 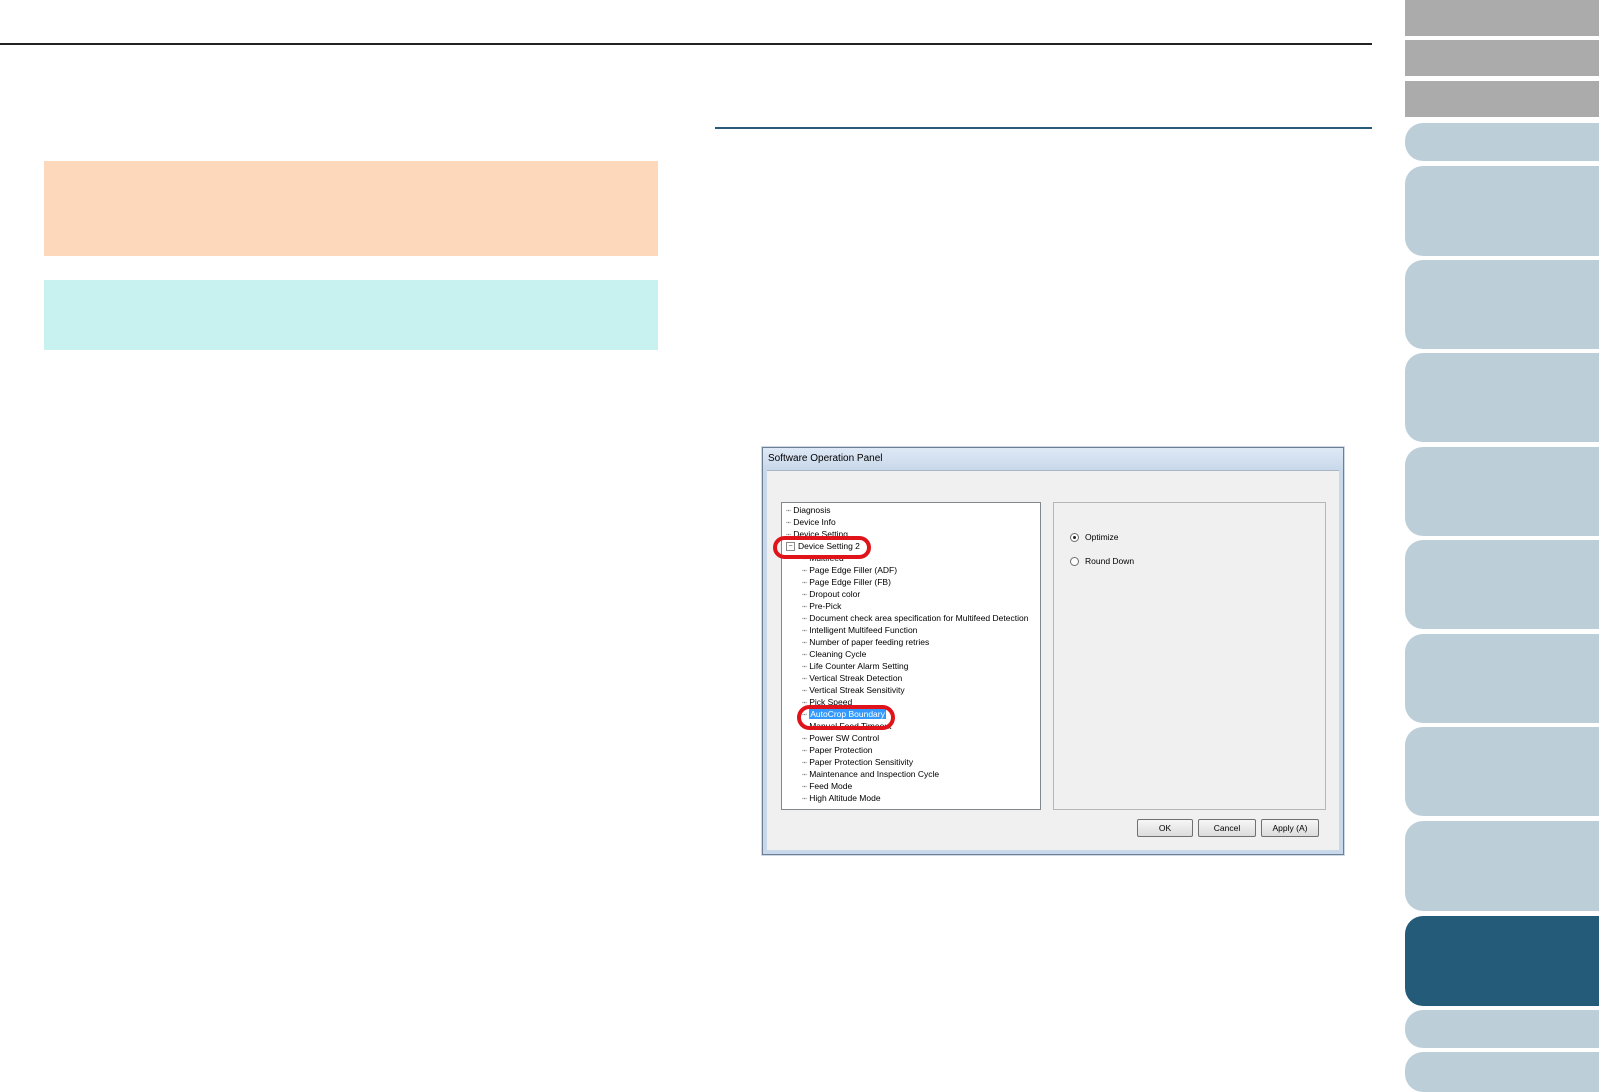 I want to click on tree-child: ⋯ Vertical Streak Detection, so click(x=852, y=678).